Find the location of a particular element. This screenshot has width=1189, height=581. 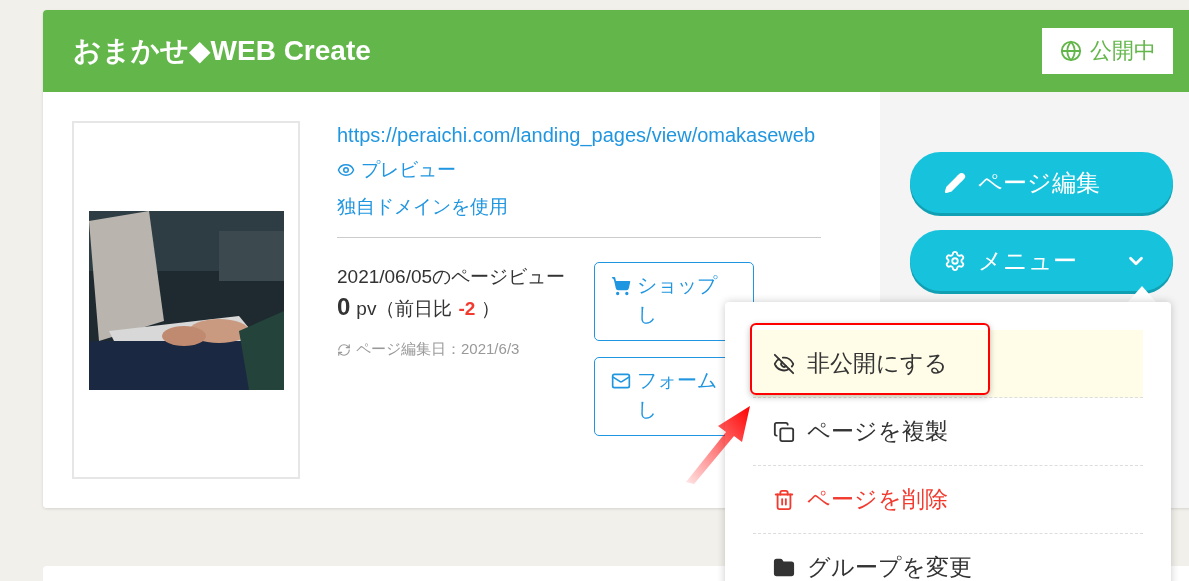

status-badge: 公開中 is located at coordinates (1107, 51).